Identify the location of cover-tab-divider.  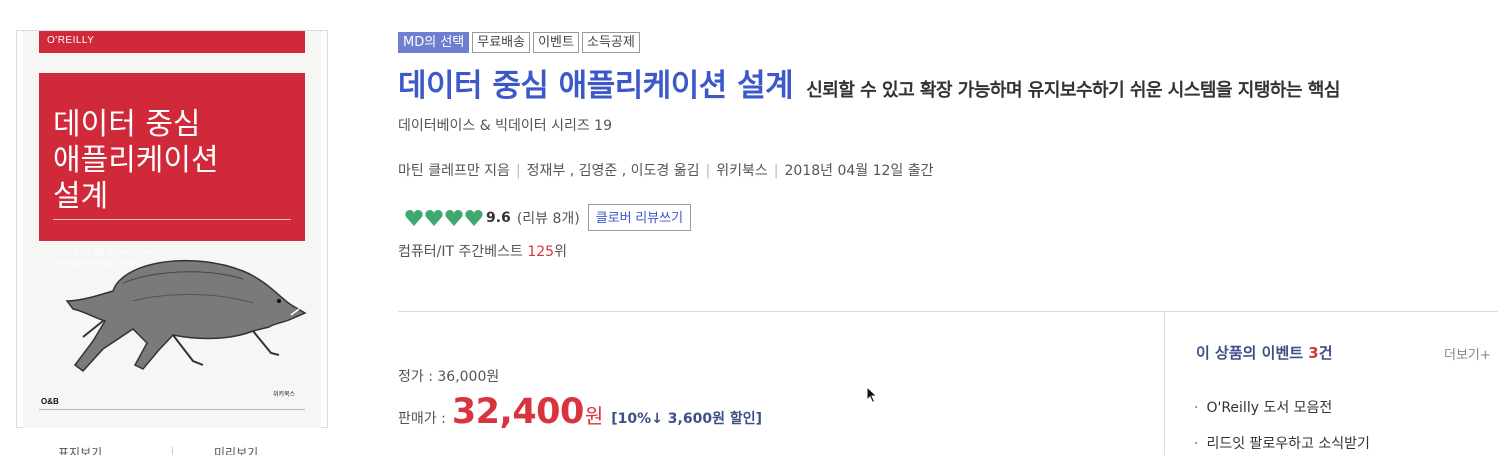
(172, 451).